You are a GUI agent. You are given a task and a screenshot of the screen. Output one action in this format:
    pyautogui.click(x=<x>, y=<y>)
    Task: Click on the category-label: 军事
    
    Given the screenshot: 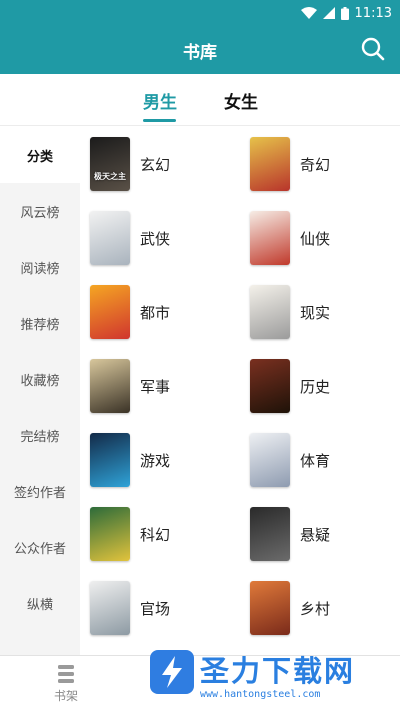 What is the action you would take?
    pyautogui.click(x=155, y=387)
    